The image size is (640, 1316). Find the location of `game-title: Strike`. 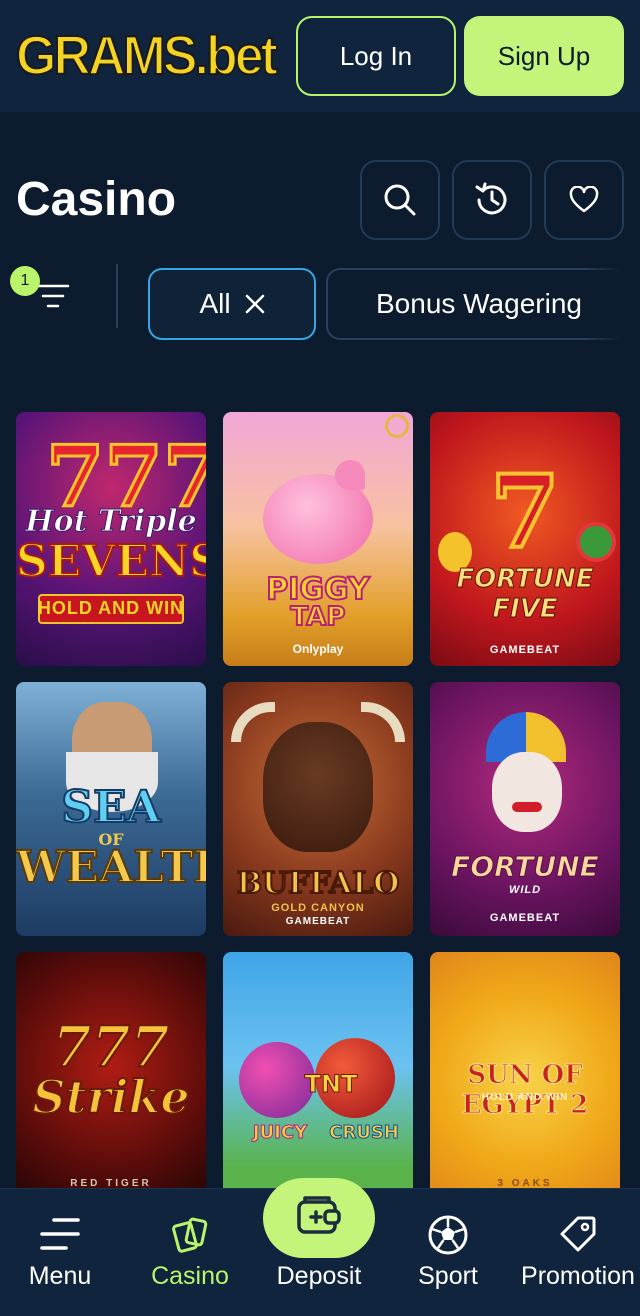

game-title: Strike is located at coordinates (110, 1097).